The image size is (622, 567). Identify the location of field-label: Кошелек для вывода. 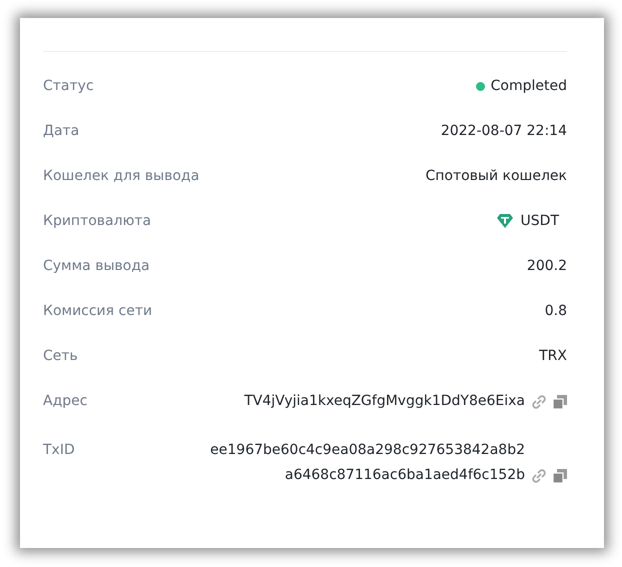
(121, 176).